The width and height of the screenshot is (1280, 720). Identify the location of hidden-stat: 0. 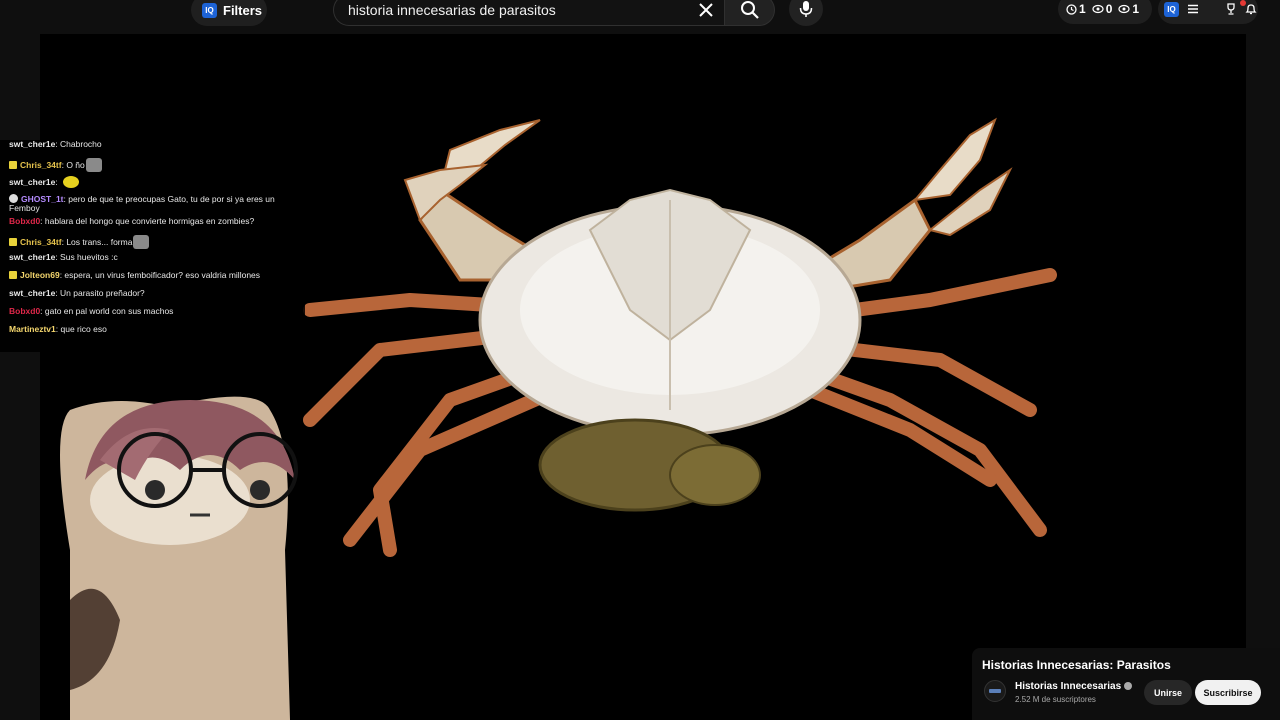
(1102, 9).